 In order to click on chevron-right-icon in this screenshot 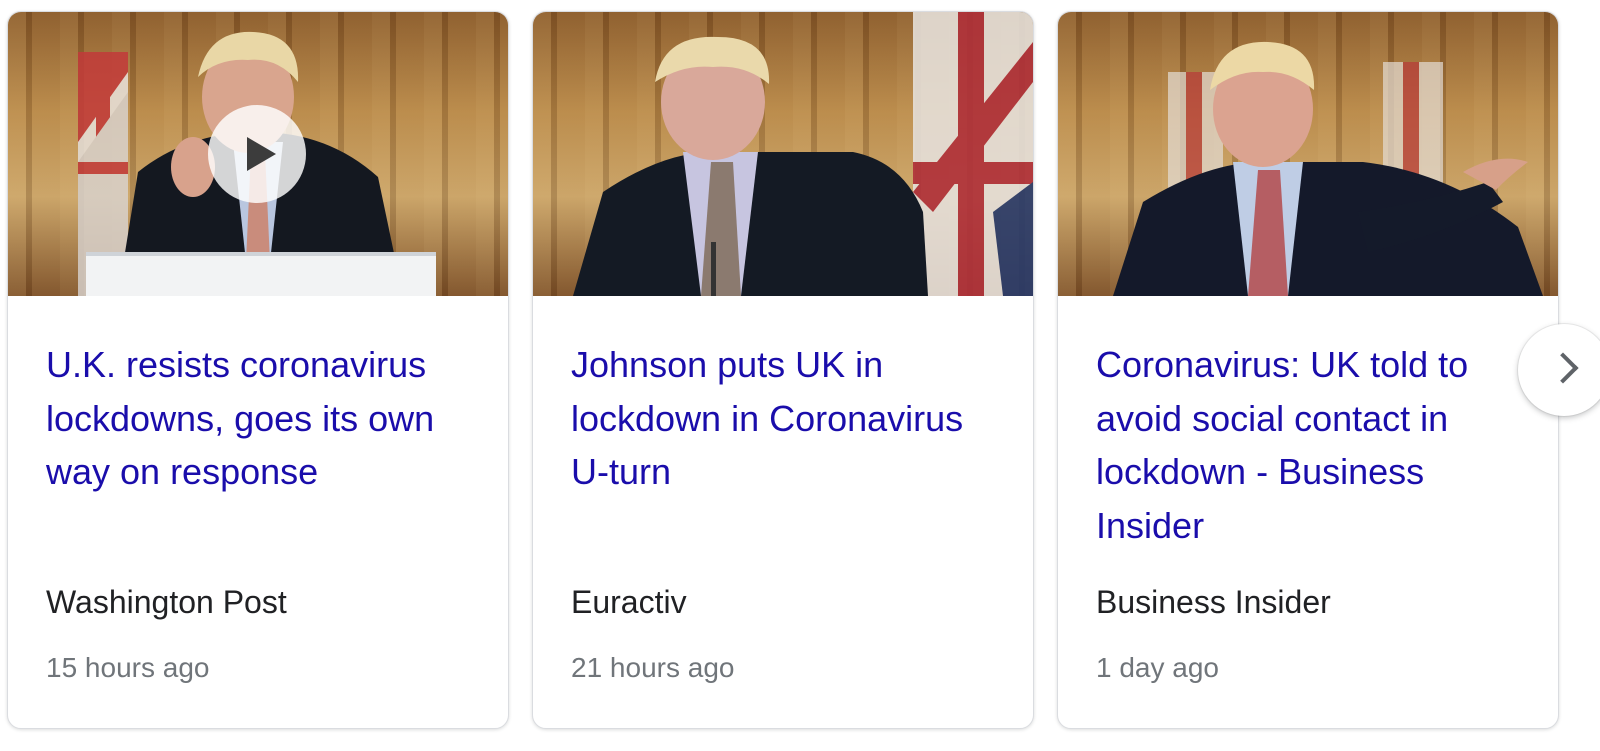, I will do `click(1563, 368)`.